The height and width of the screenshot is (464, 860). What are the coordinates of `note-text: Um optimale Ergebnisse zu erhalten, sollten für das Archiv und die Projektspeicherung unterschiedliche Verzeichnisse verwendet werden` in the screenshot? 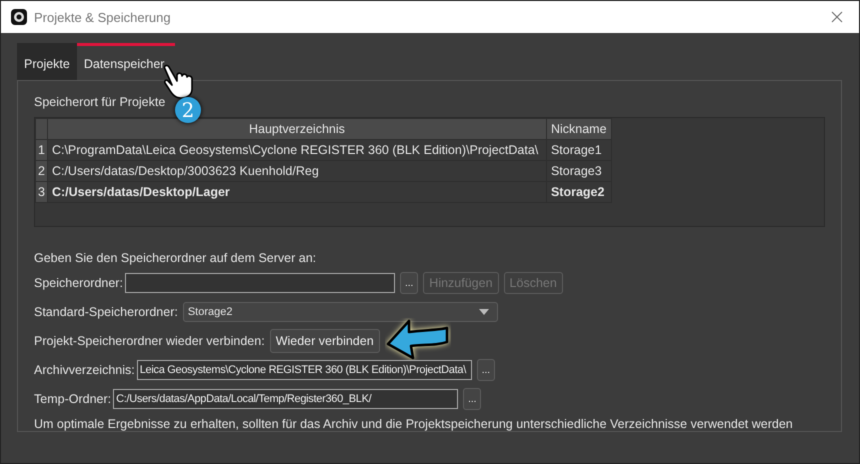 It's located at (414, 424).